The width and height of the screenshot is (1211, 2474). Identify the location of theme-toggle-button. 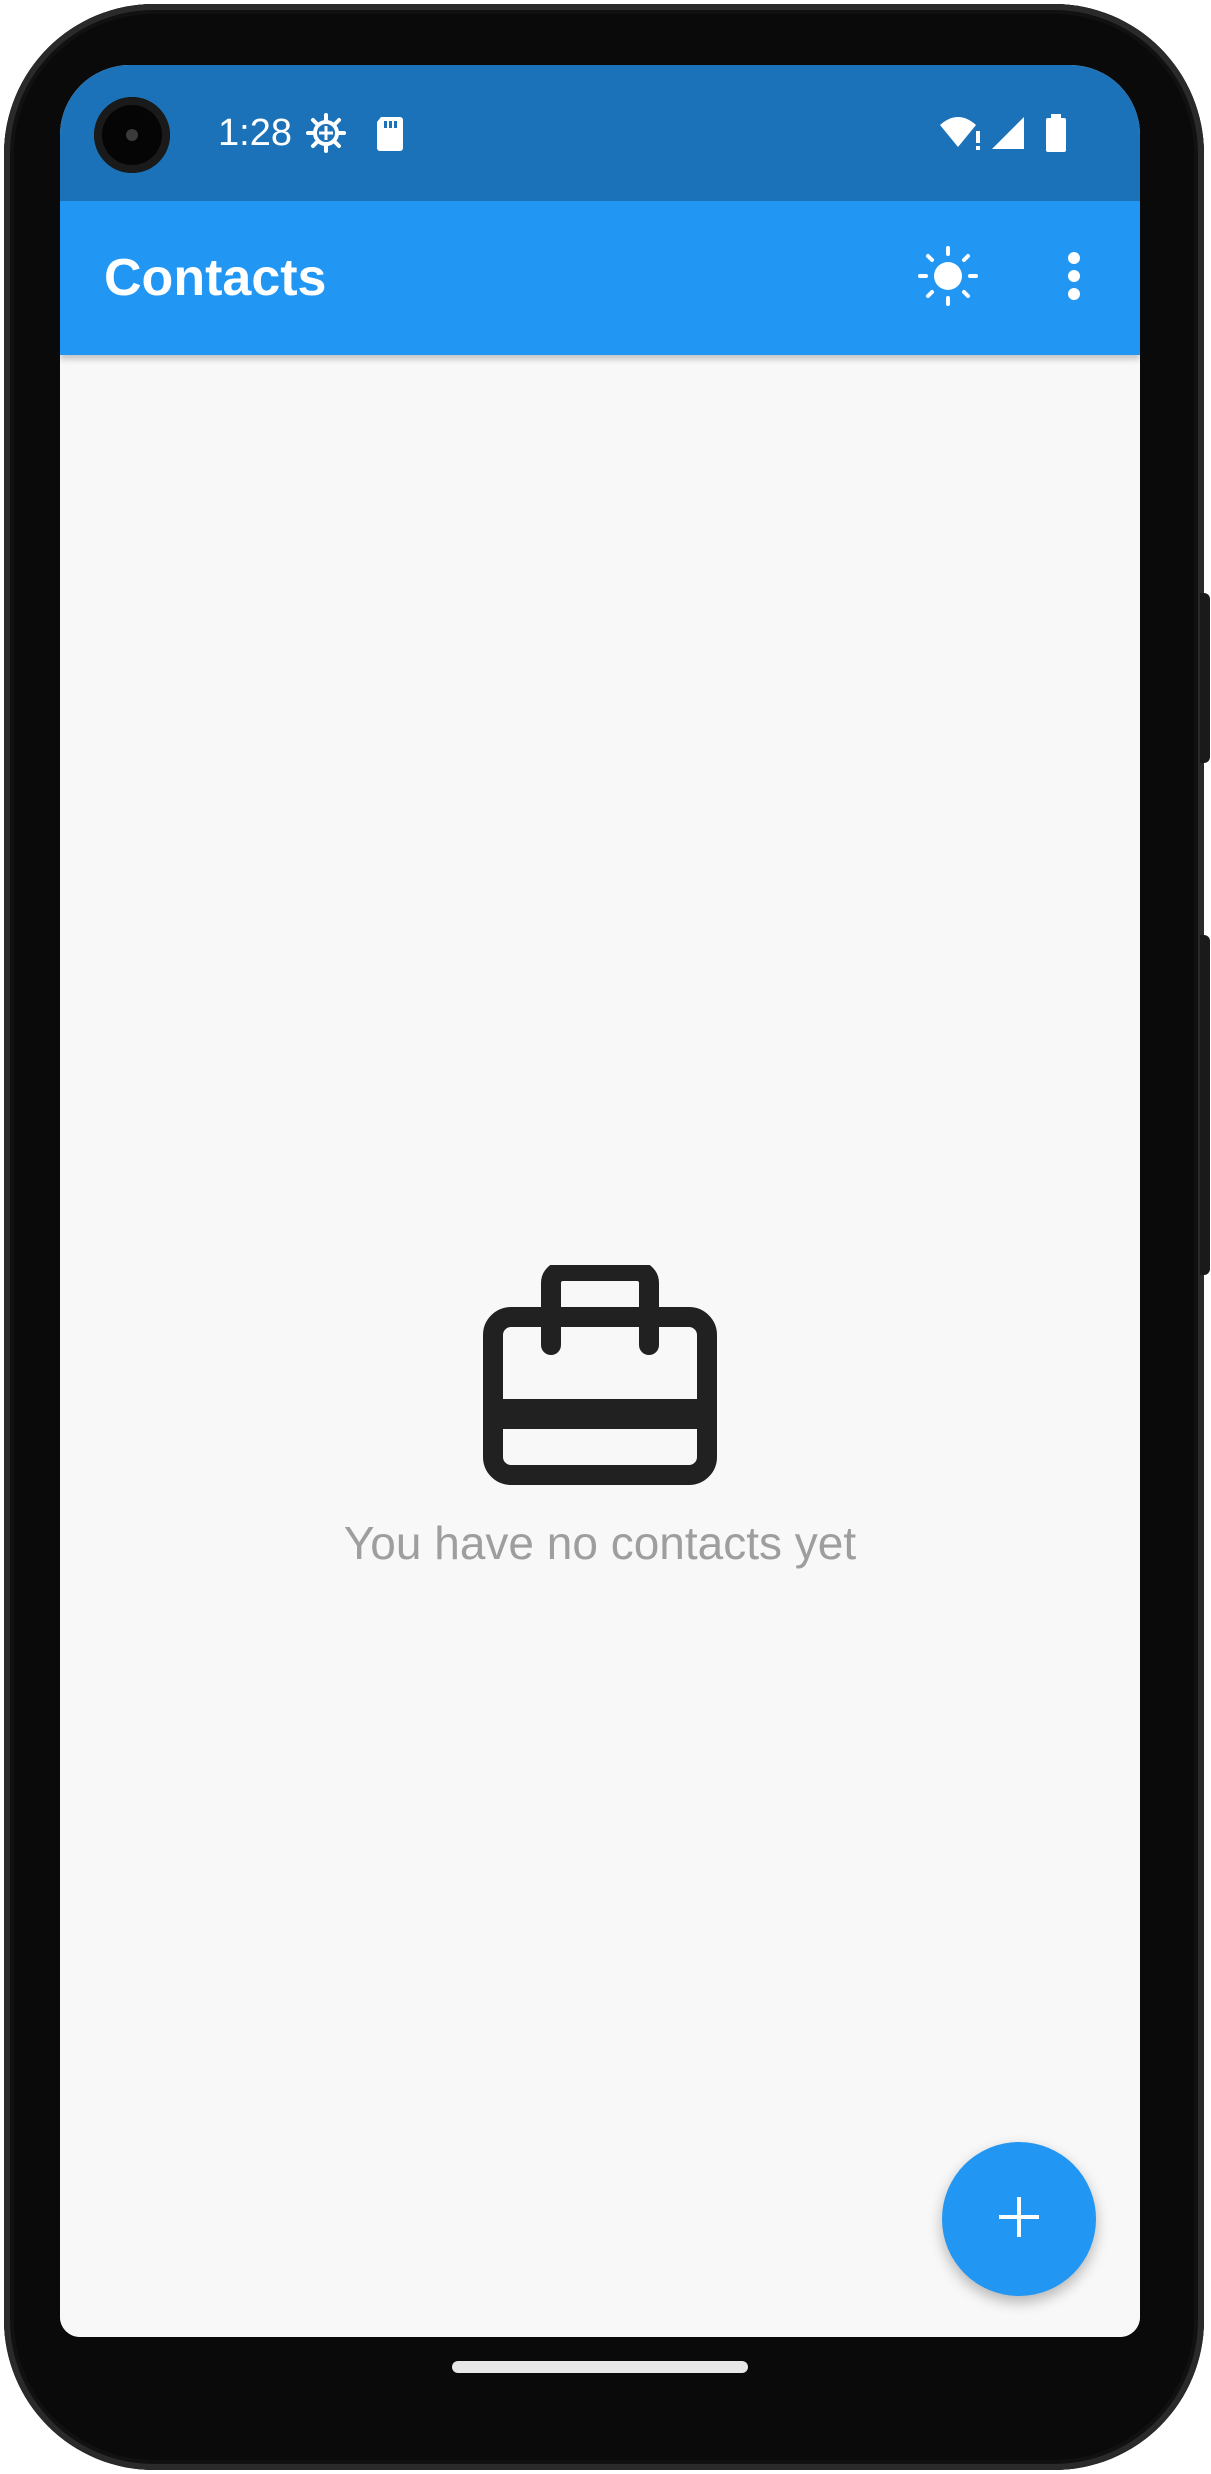
(948, 278).